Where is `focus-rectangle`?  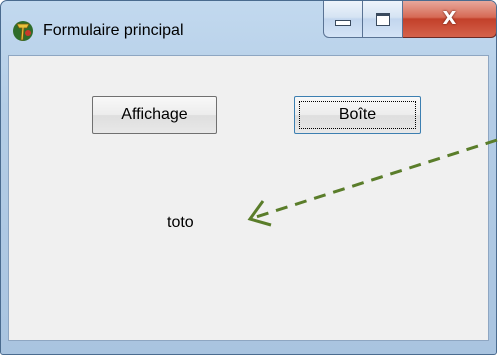
focus-rectangle is located at coordinates (357, 115).